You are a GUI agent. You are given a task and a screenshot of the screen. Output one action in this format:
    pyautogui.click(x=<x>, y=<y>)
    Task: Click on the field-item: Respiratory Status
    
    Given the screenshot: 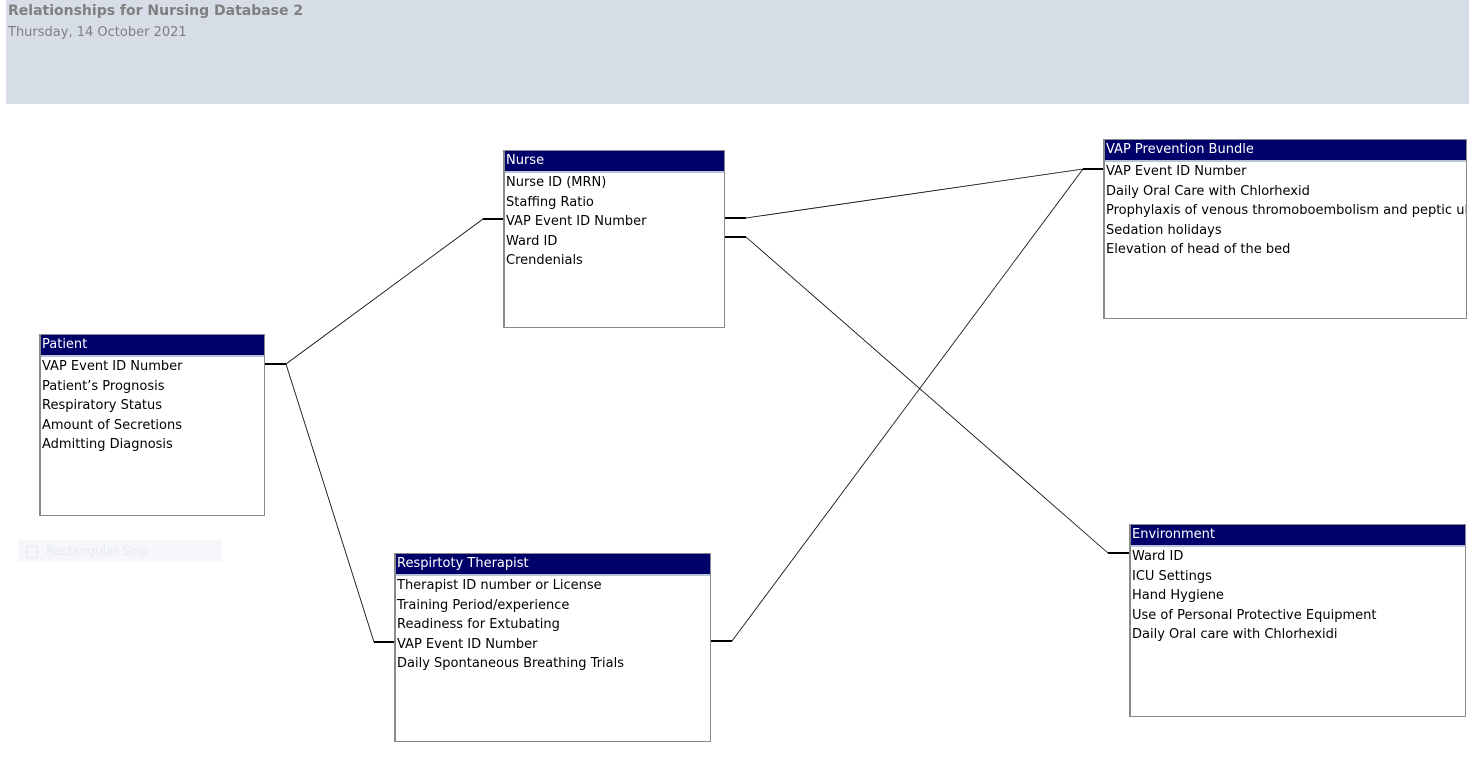 What is the action you would take?
    pyautogui.click(x=152, y=406)
    